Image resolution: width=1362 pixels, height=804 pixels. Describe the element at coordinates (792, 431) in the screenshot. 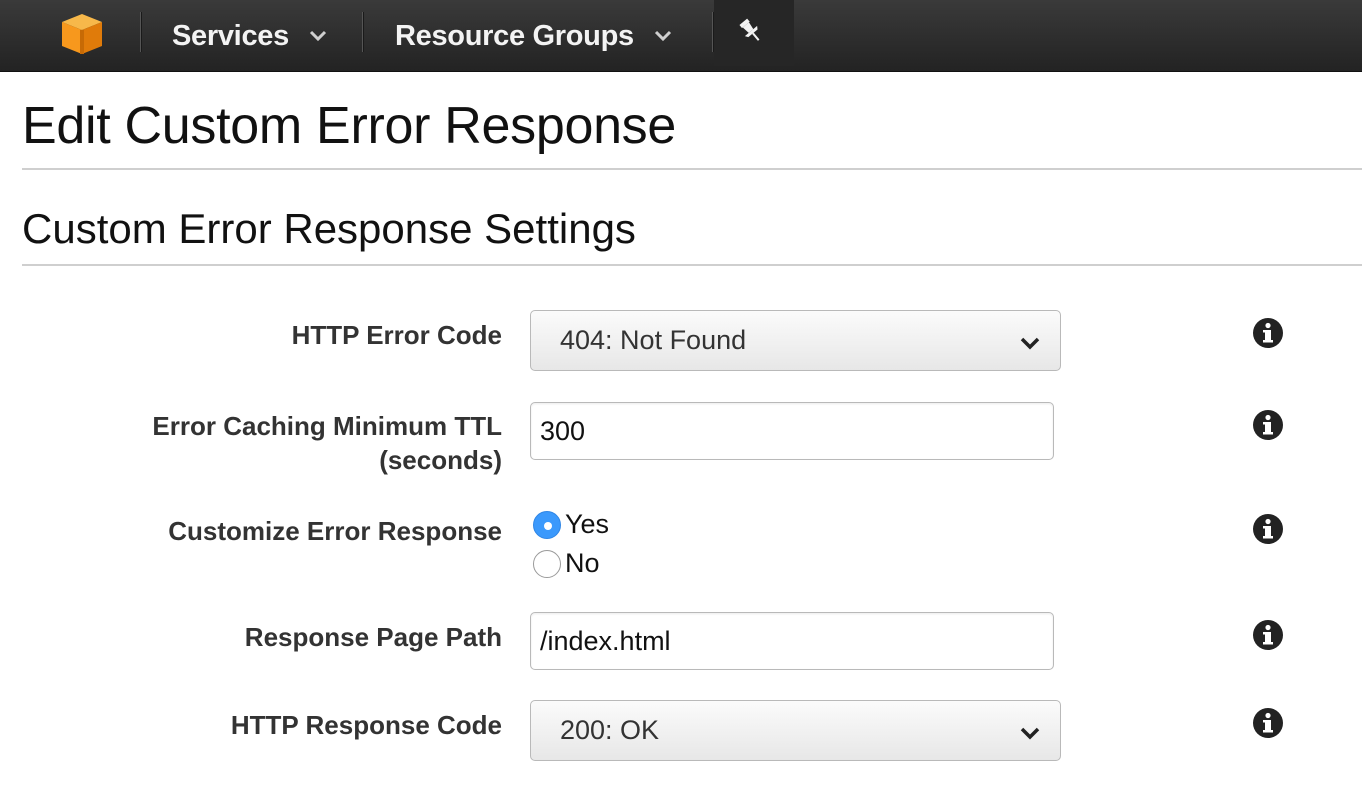

I see `error-caching-ttl-input: 300` at that location.